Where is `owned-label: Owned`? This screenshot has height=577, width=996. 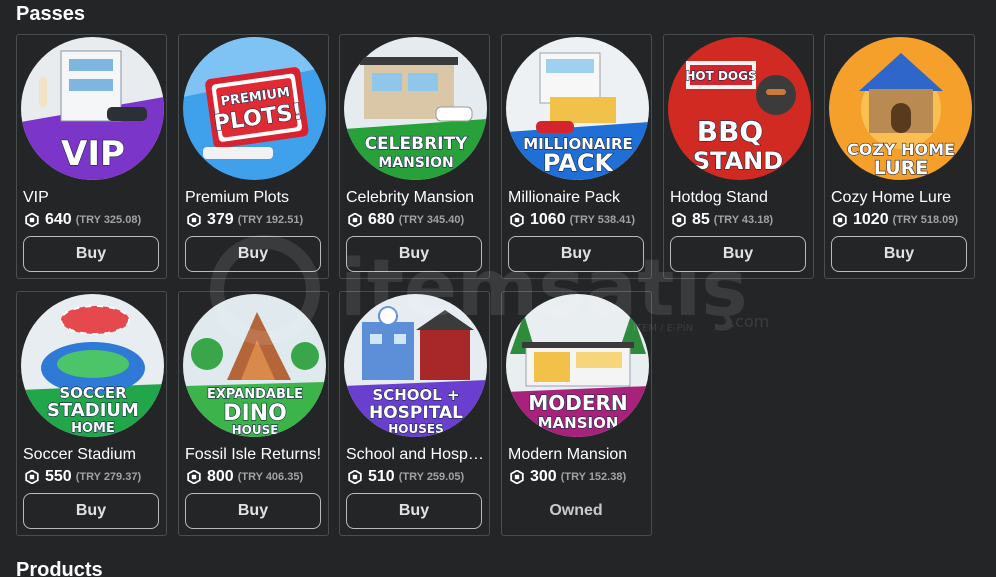 owned-label: Owned is located at coordinates (576, 510).